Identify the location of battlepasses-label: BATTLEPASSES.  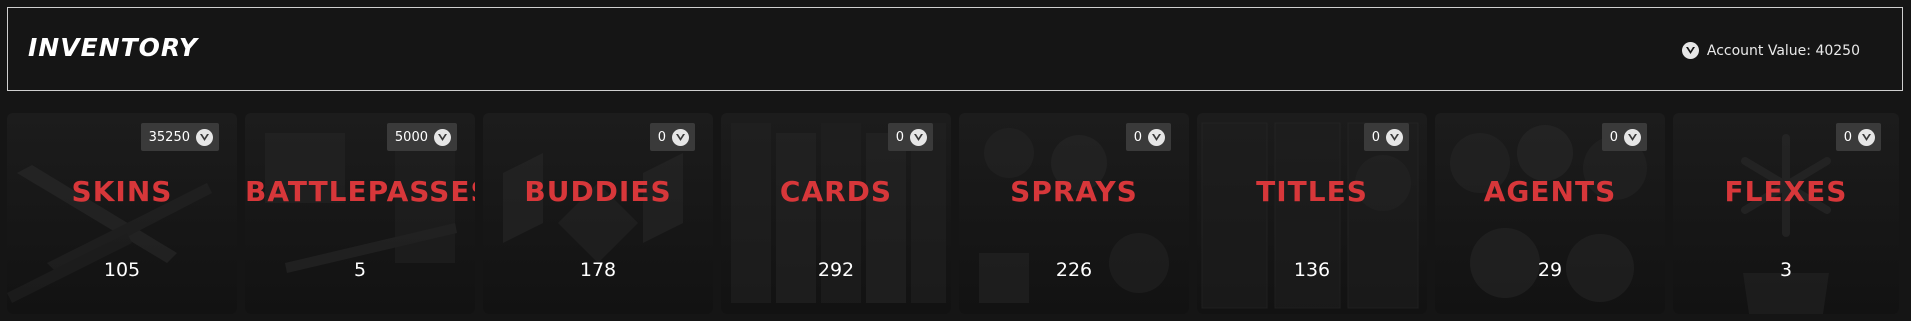
(360, 191).